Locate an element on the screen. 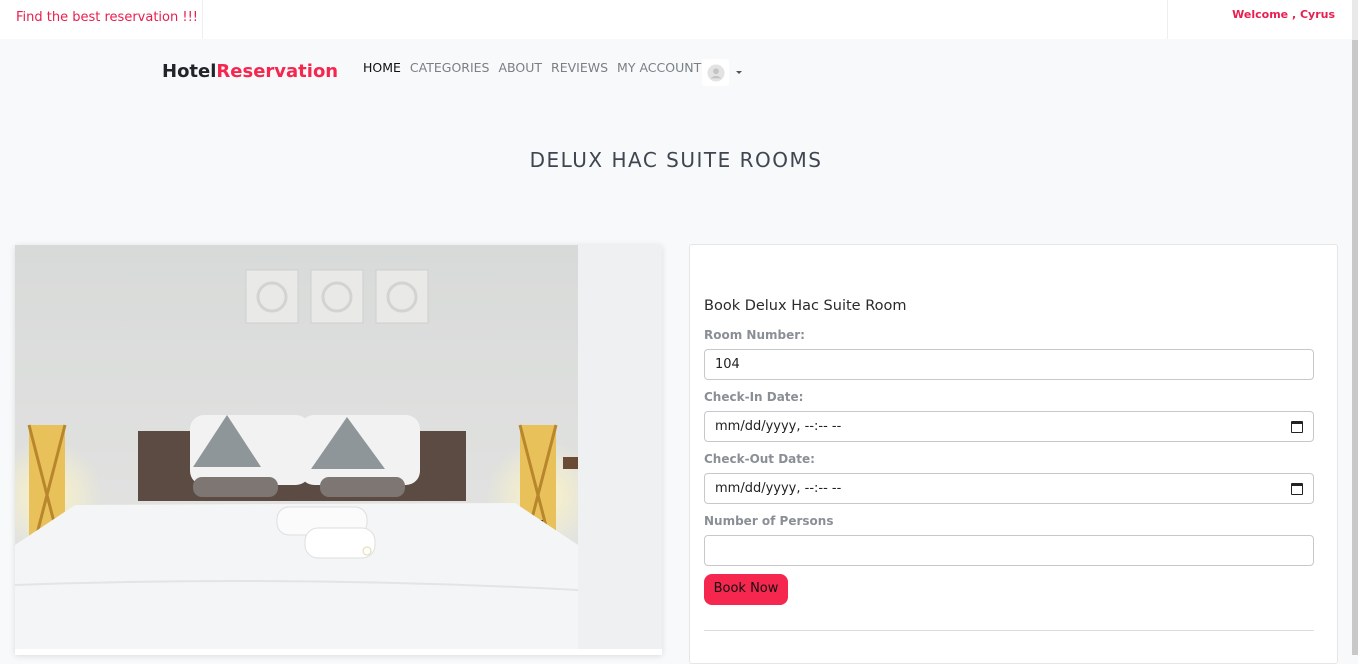 This screenshot has height=664, width=1358. chevron-down-icon is located at coordinates (739, 72).